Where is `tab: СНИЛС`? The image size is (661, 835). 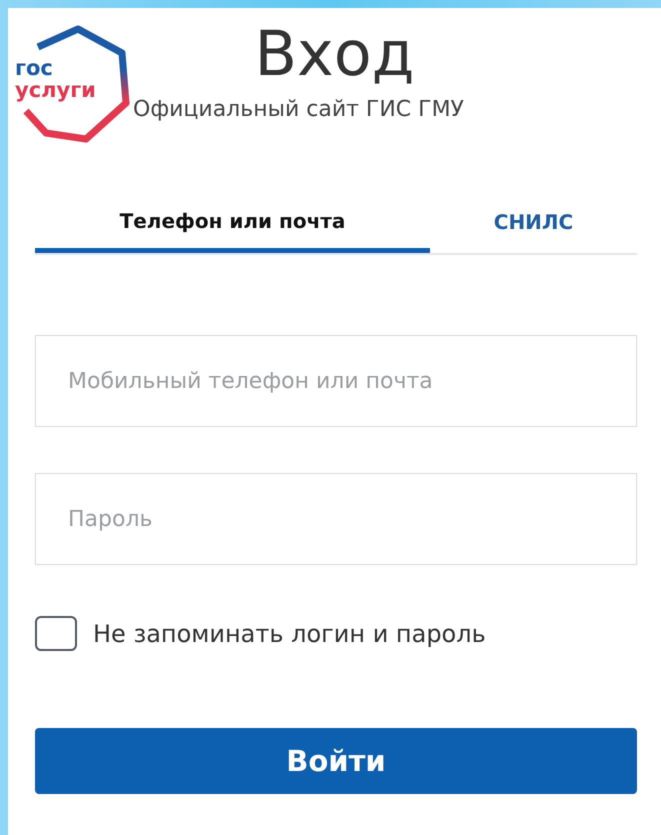
tab: СНИЛС is located at coordinates (533, 222).